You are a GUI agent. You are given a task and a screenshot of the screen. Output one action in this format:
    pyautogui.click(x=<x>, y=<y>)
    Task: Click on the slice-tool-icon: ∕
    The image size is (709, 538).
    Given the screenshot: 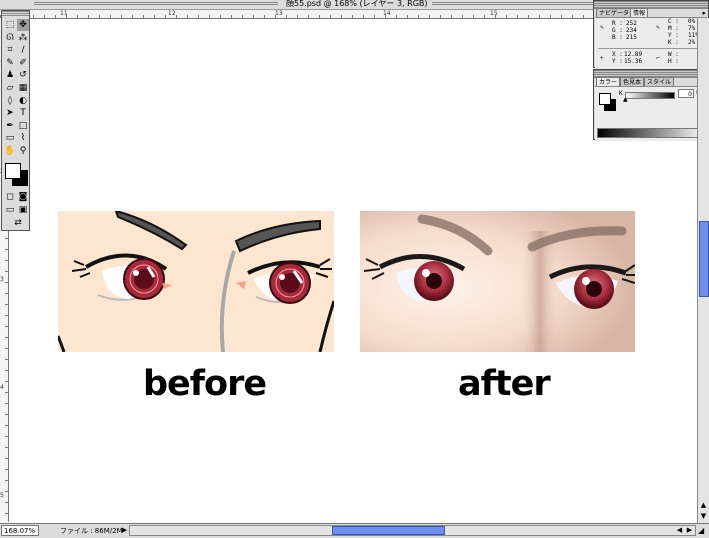 What is the action you would take?
    pyautogui.click(x=23, y=50)
    